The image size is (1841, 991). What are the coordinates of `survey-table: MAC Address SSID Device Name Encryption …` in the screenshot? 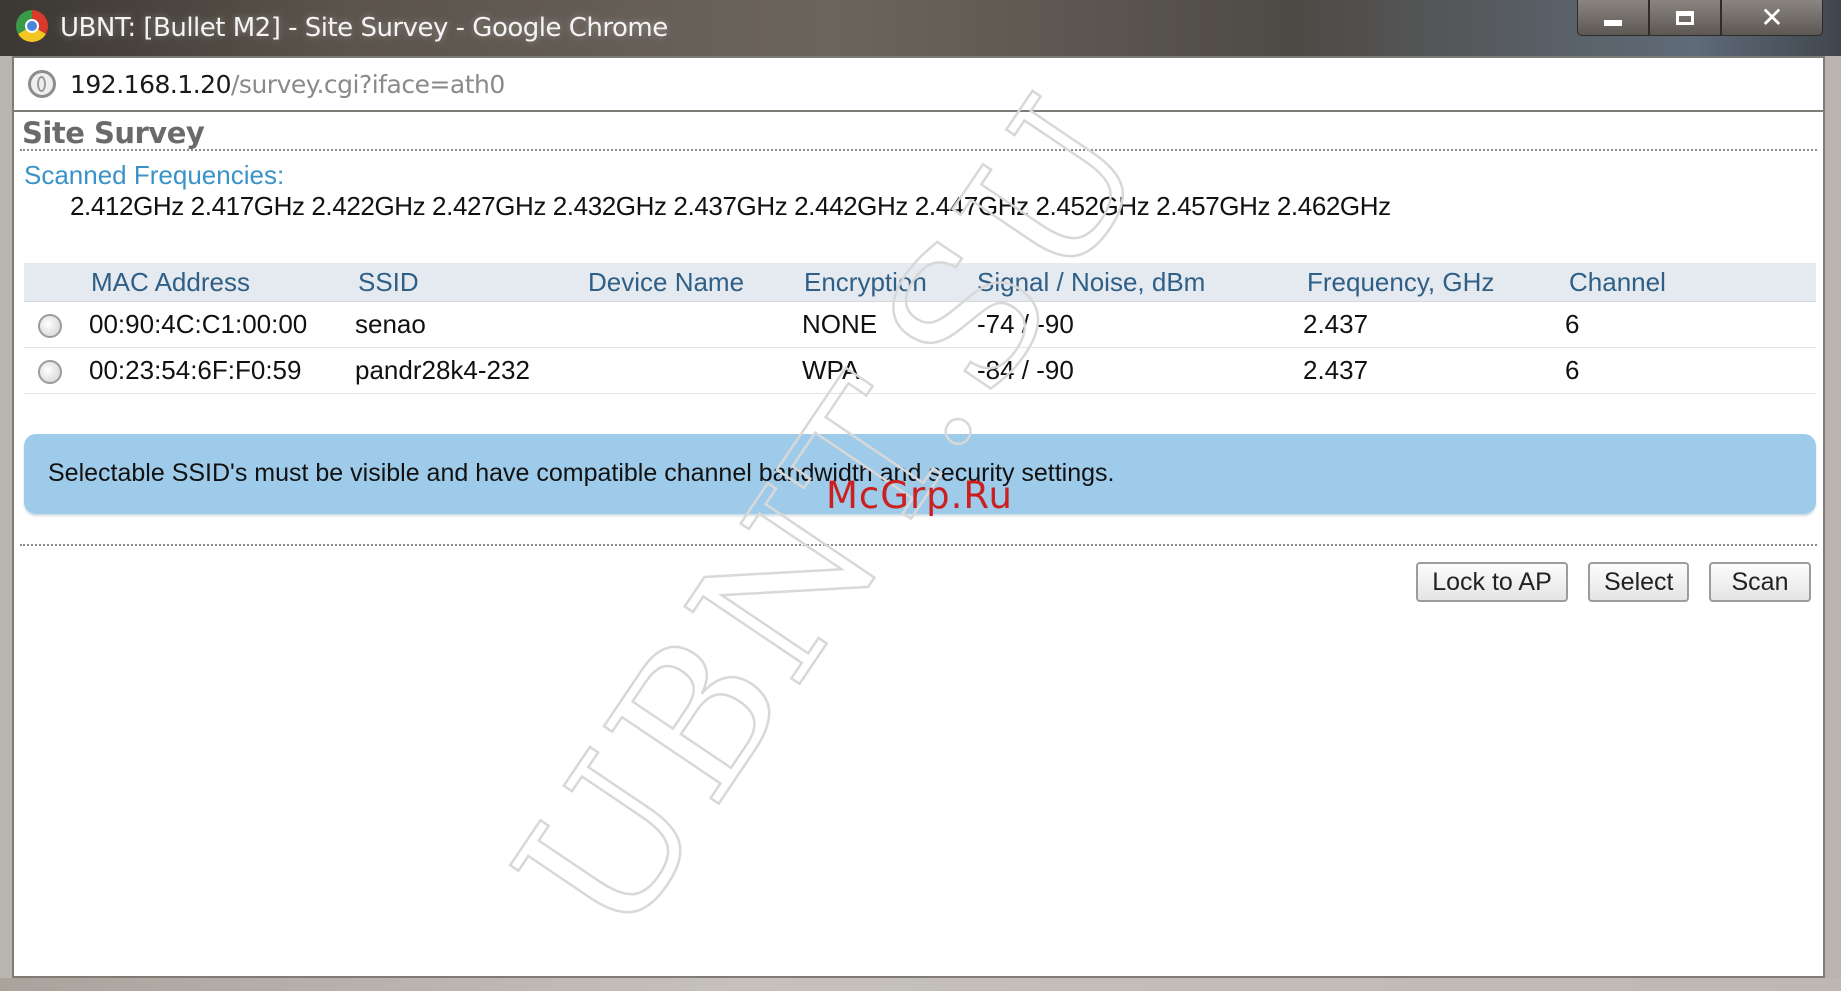 It's located at (920, 328).